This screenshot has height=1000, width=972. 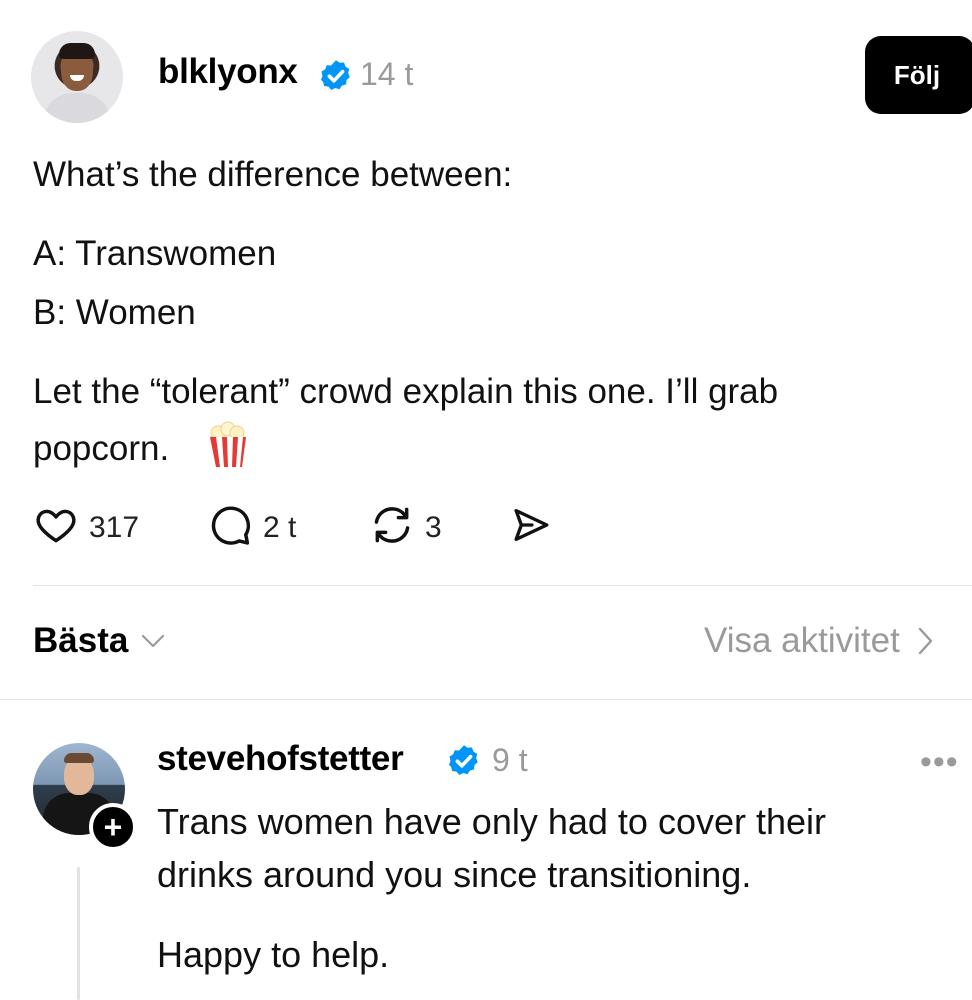 I want to click on thread-line, so click(x=78, y=933).